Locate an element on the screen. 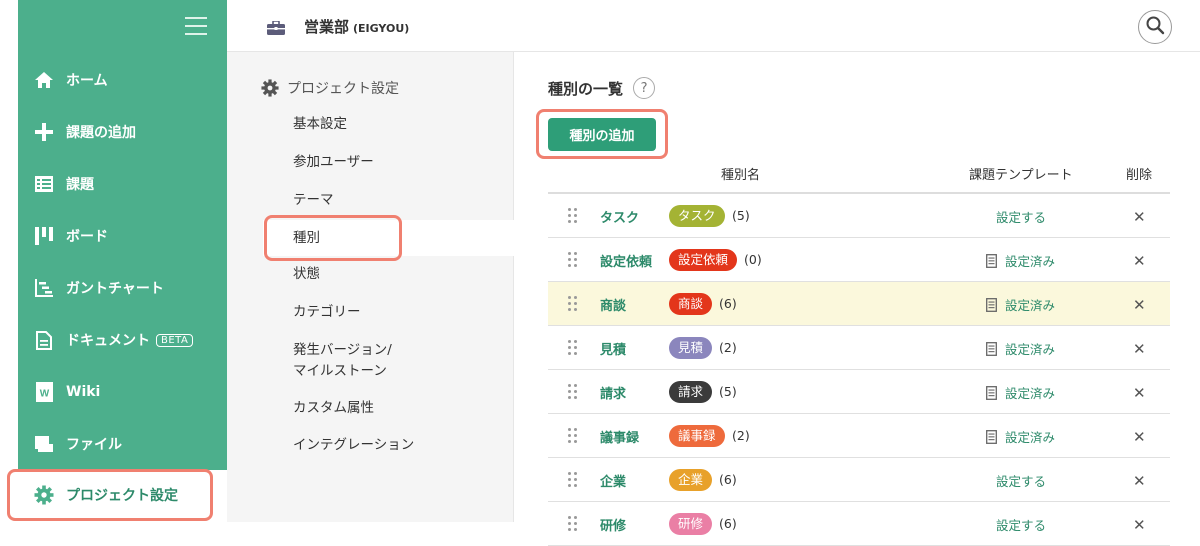 This screenshot has height=546, width=1200. subnav-item-custom-fields: カスタム属性 is located at coordinates (333, 408).